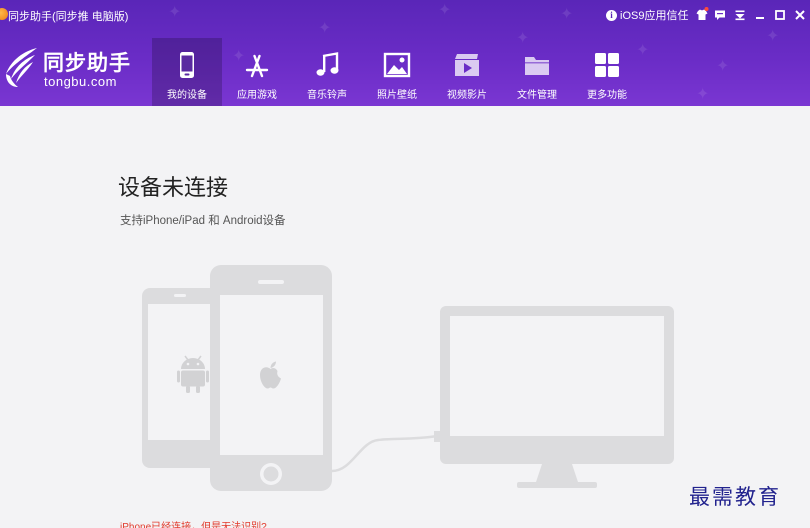  What do you see at coordinates (257, 95) in the screenshot?
I see `nav-label: 应用游戏` at bounding box center [257, 95].